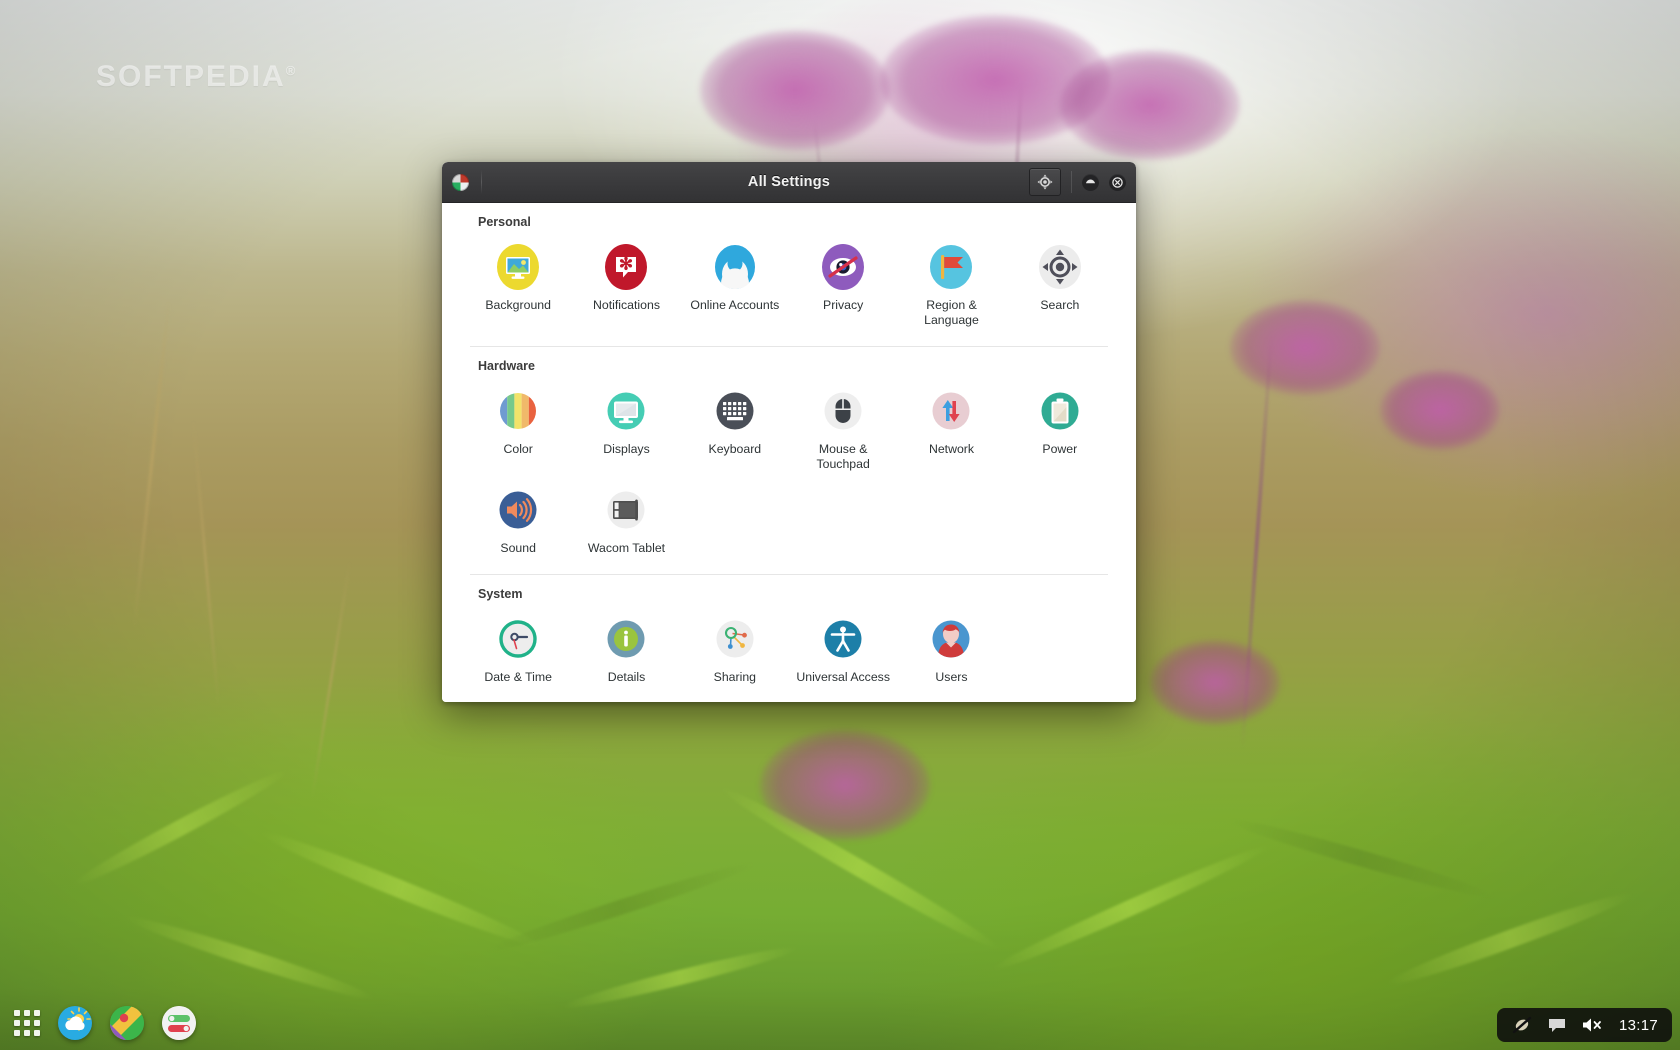 The width and height of the screenshot is (1680, 1050). Describe the element at coordinates (1071, 182) in the screenshot. I see `titlebar-control-divider` at that location.